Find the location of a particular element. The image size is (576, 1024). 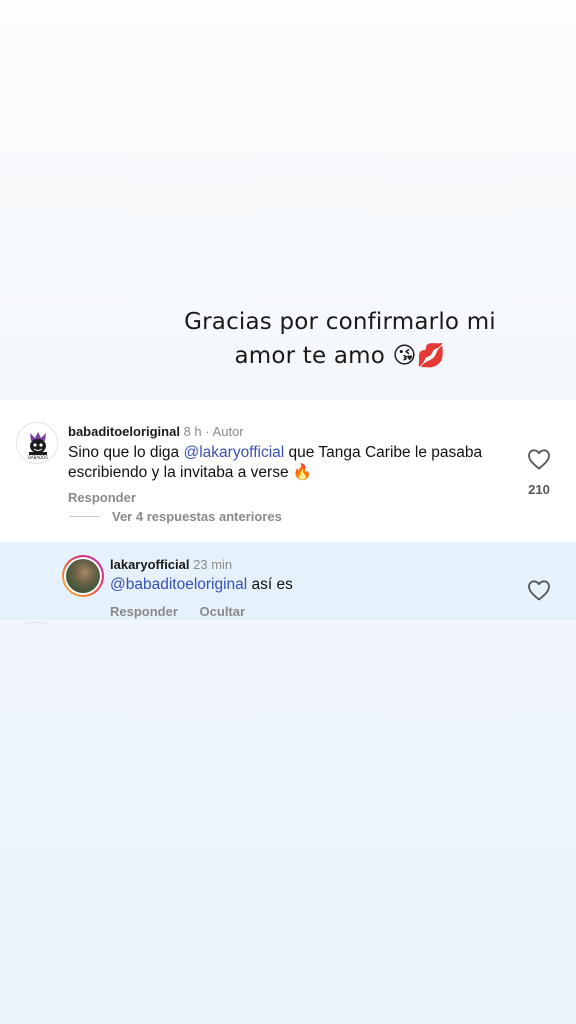

reply-button: Responder is located at coordinates (102, 497).